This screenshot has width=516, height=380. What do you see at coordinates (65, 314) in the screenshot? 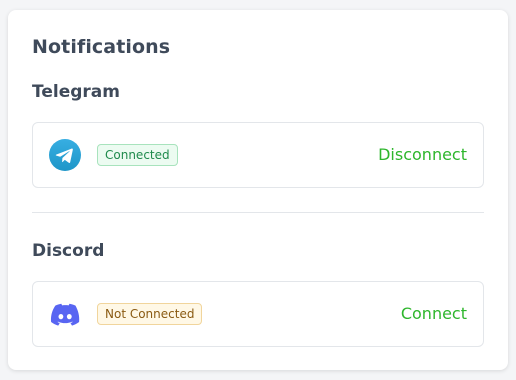
I see `discord-icon` at bounding box center [65, 314].